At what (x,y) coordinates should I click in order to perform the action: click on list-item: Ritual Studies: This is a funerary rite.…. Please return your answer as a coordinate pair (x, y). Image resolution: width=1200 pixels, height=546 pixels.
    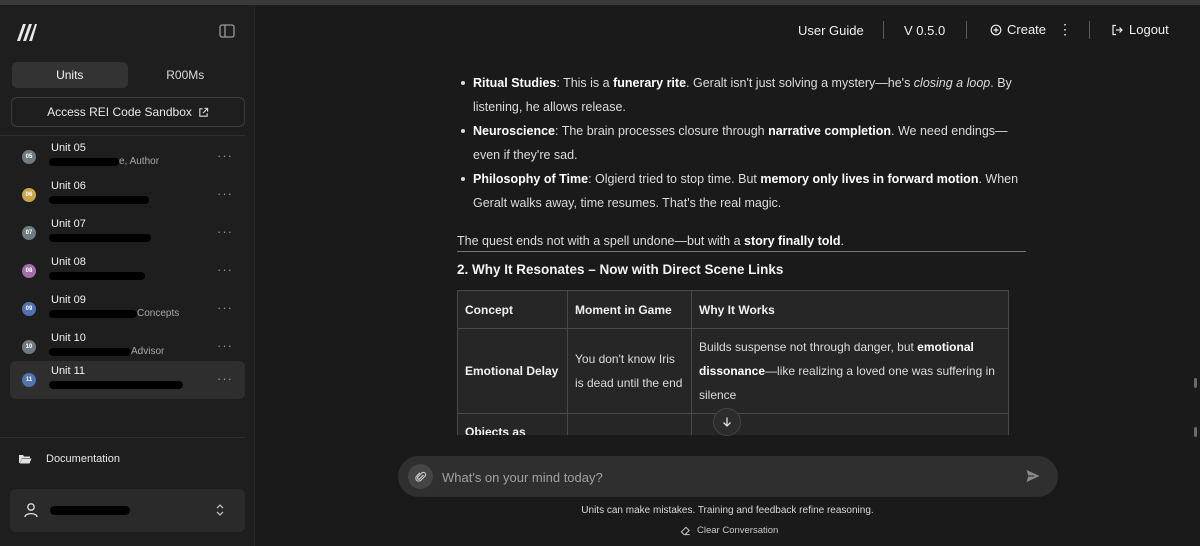
    Looking at the image, I should click on (742, 95).